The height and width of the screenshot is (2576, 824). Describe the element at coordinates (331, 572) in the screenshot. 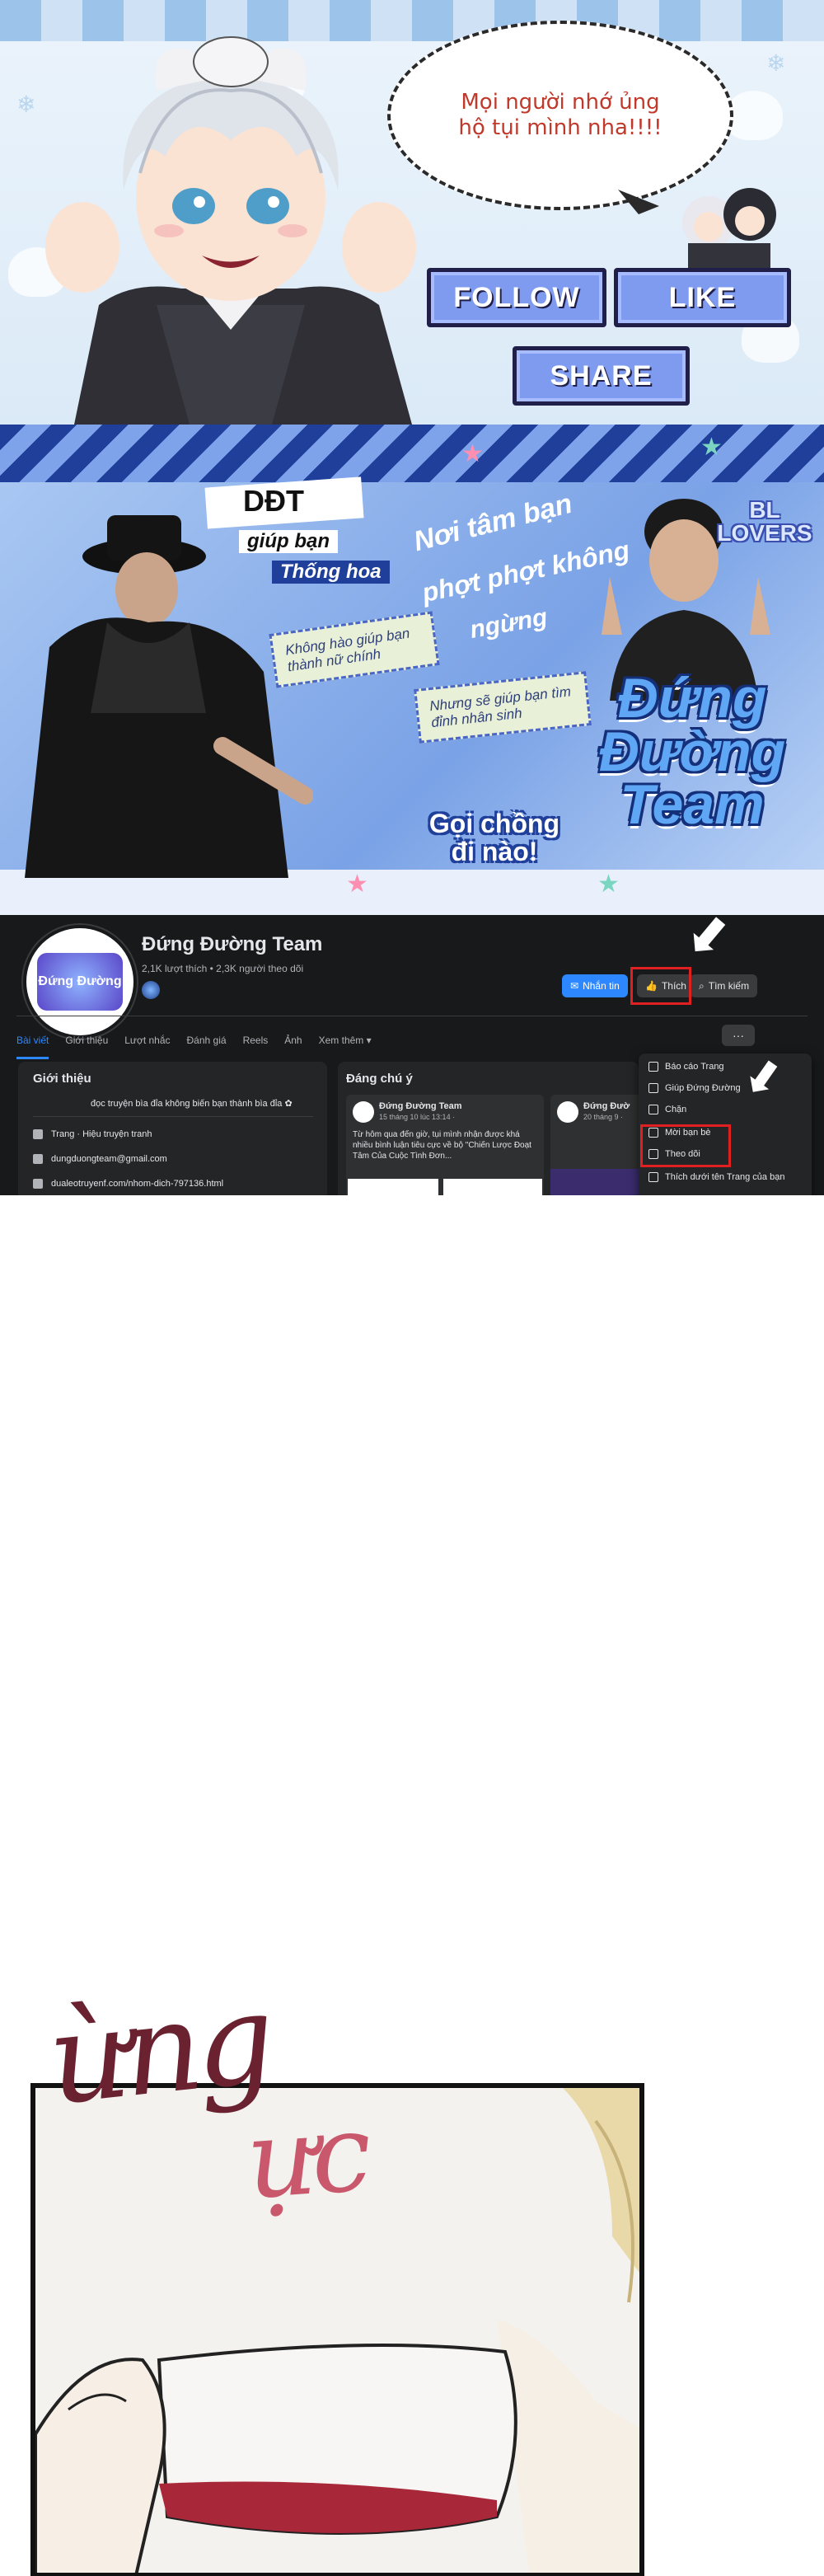

I see `tag-thong-hoa: Thống hoa` at that location.